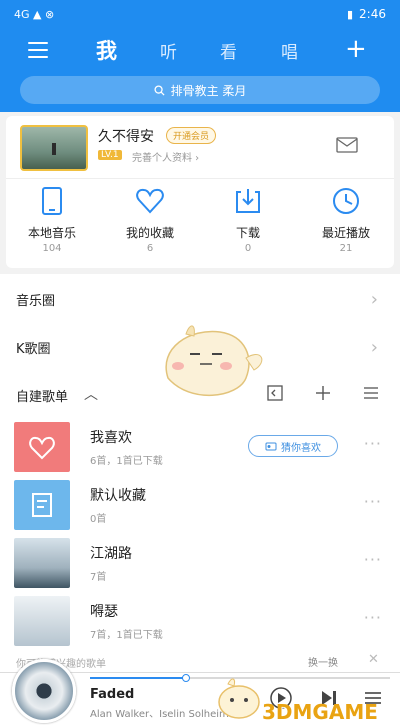 The image size is (400, 725). Describe the element at coordinates (208, 90) in the screenshot. I see `search-placeholder: 排骨教主 柔月` at that location.